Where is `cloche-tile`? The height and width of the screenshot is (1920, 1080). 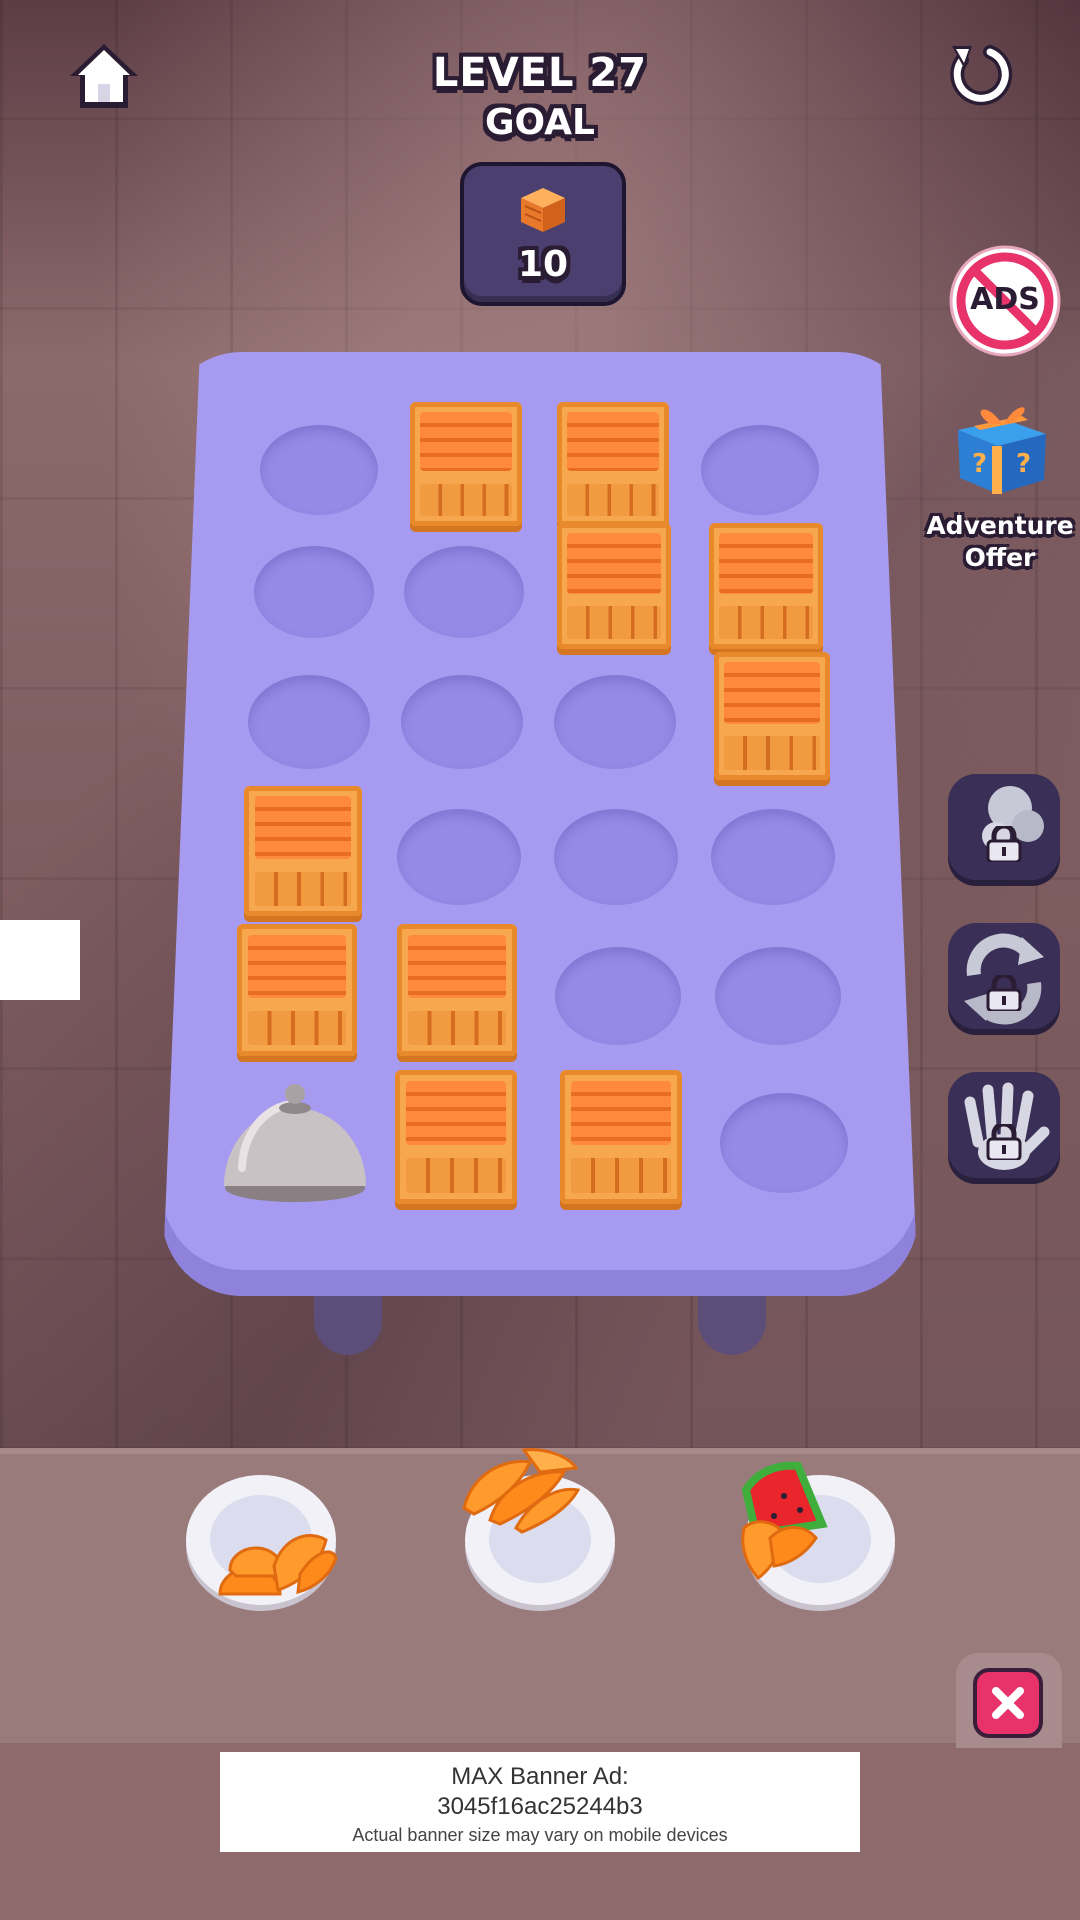 cloche-tile is located at coordinates (295, 1135).